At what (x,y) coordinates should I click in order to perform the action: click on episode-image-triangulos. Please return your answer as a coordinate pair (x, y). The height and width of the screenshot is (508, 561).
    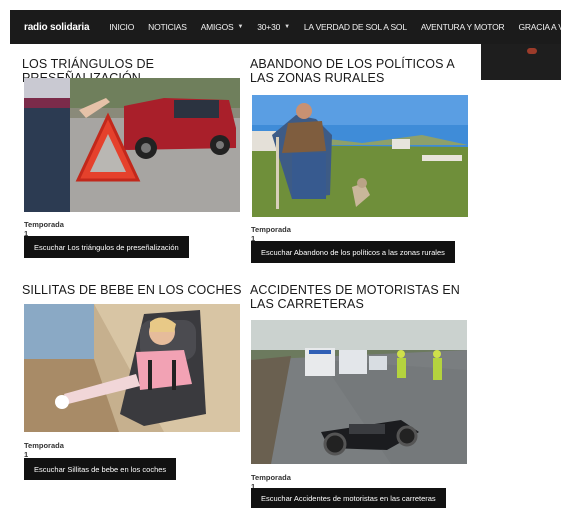
    Looking at the image, I should click on (132, 145).